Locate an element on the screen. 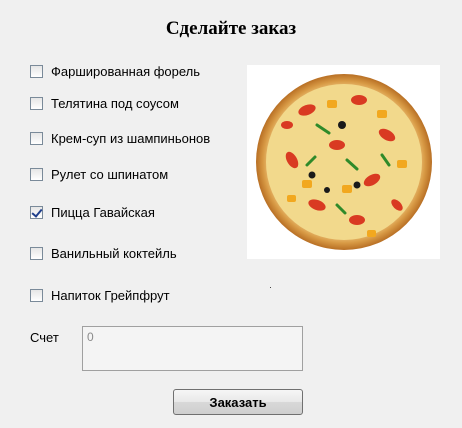  checkbox-item-1: Фаршированная форель is located at coordinates (115, 71).